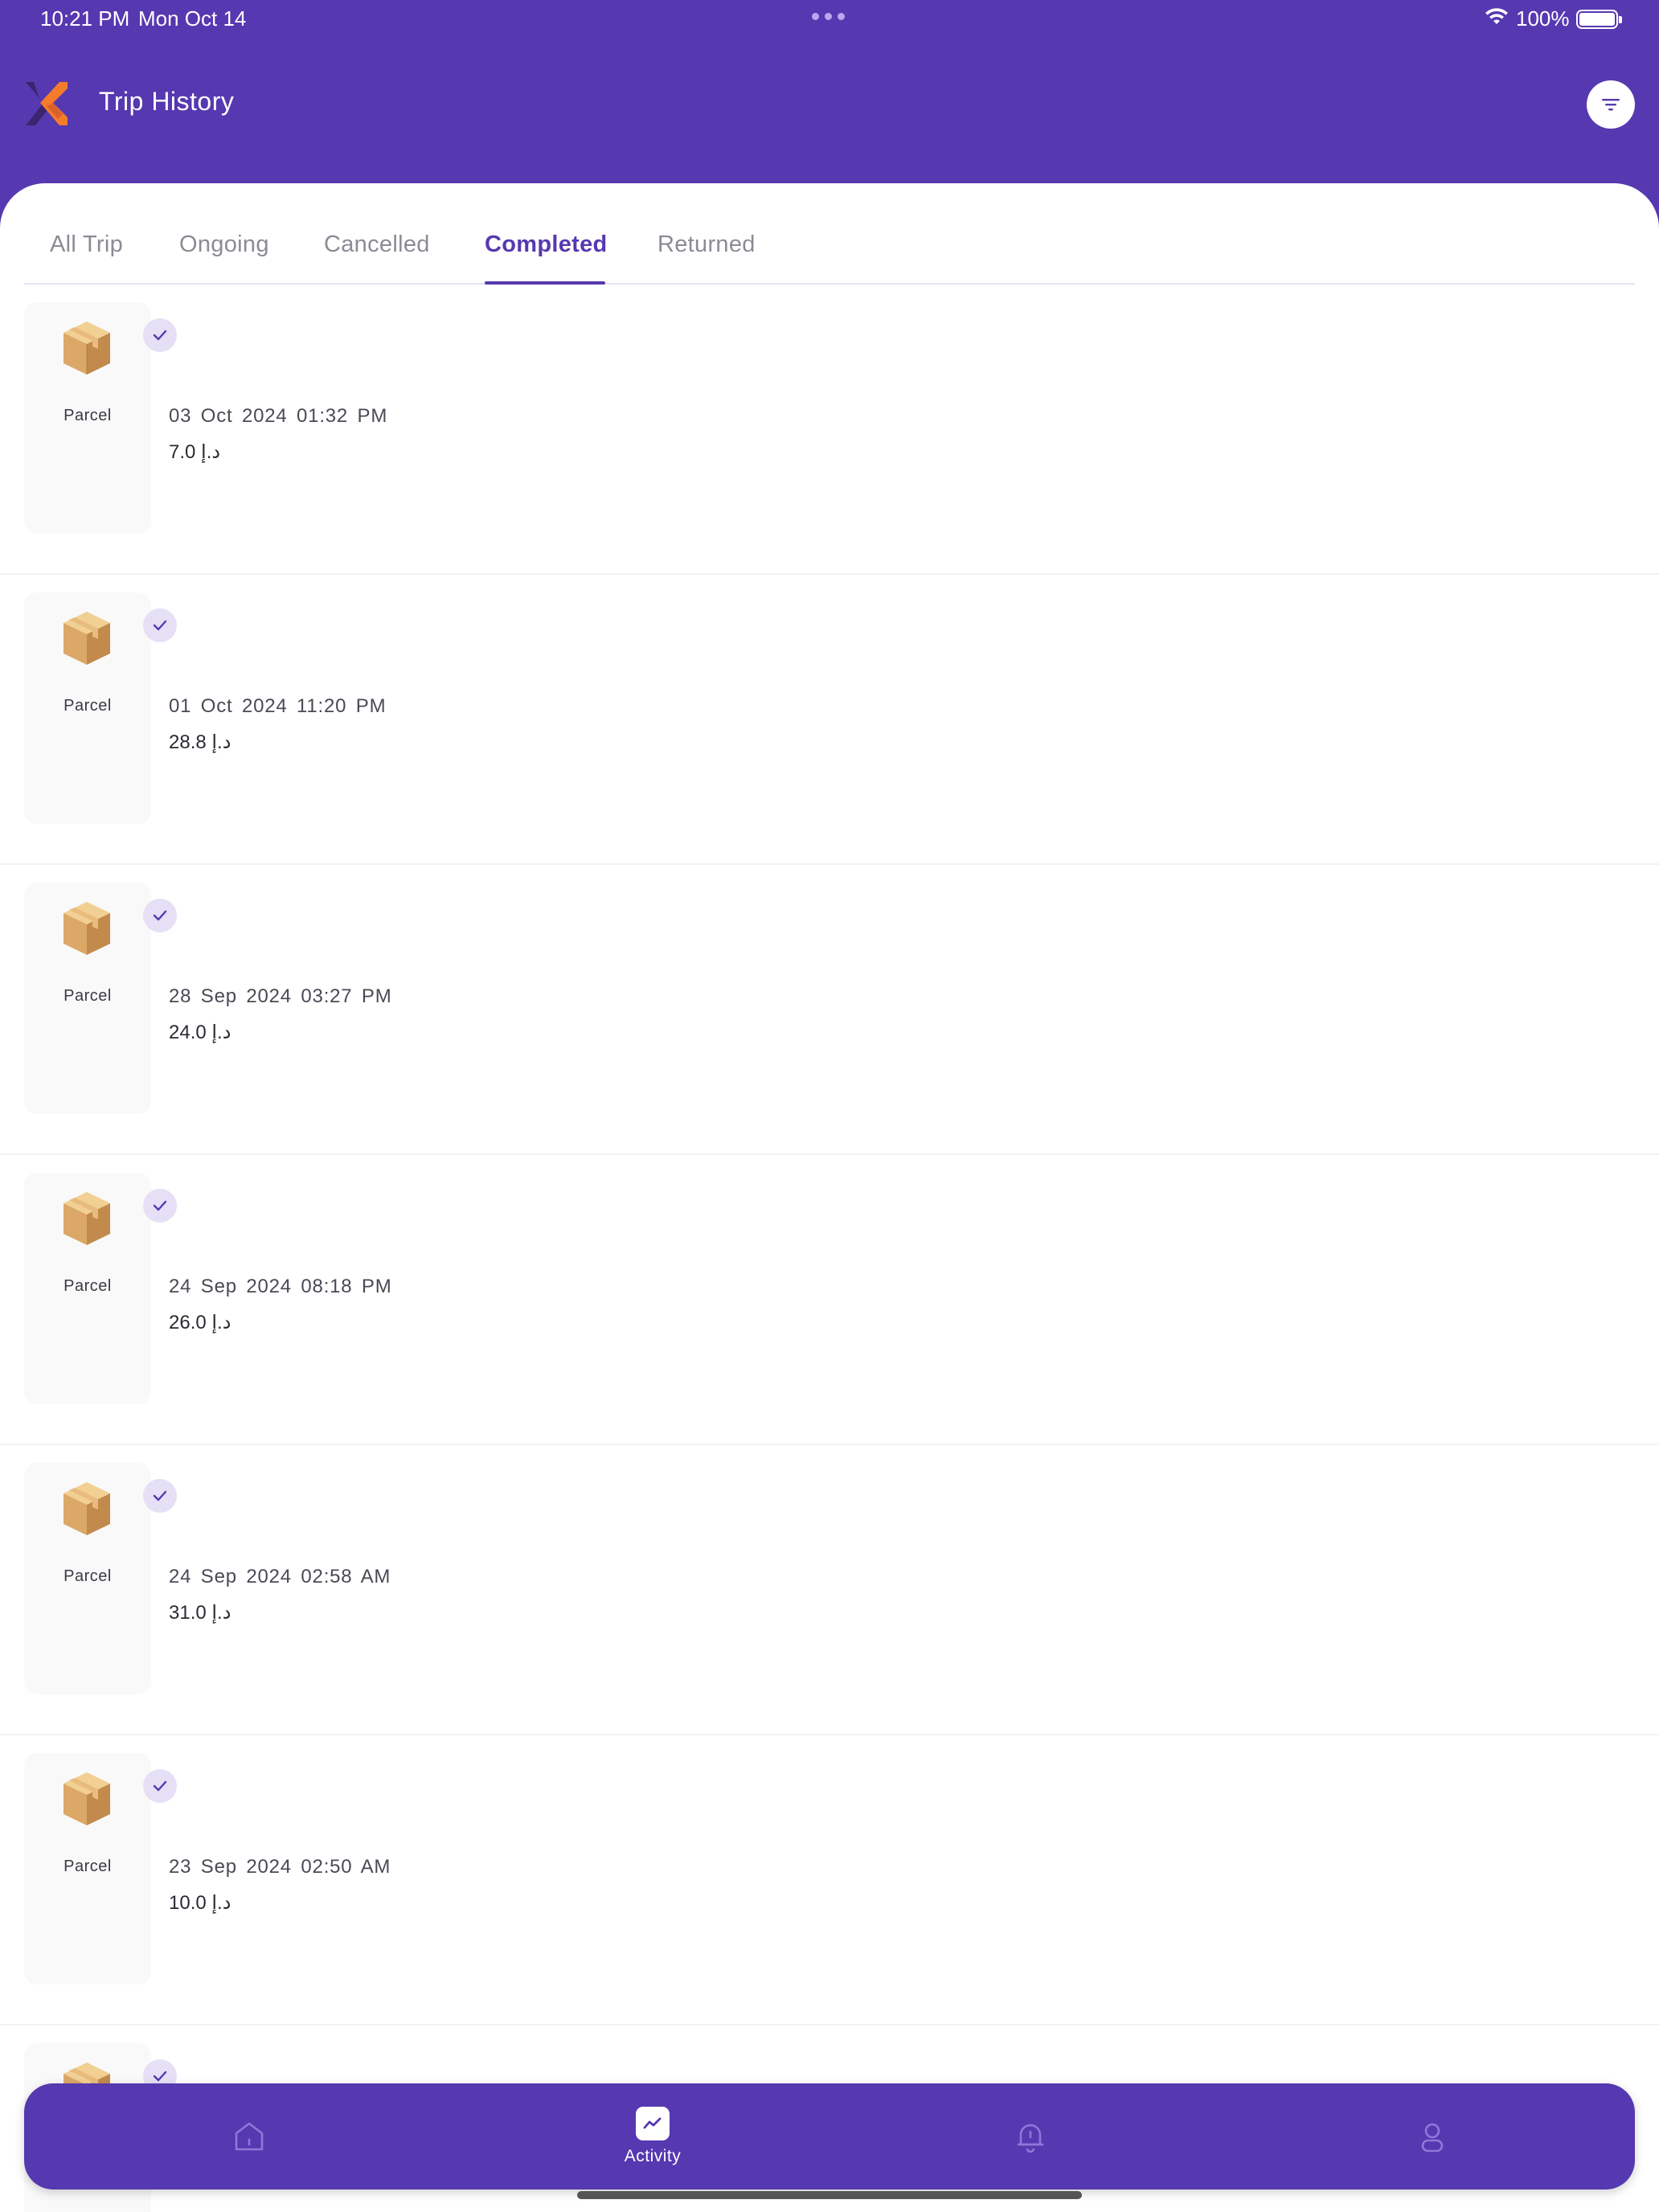 This screenshot has height=2212, width=1659. I want to click on tab-ongoing: Ongoing, so click(224, 244).